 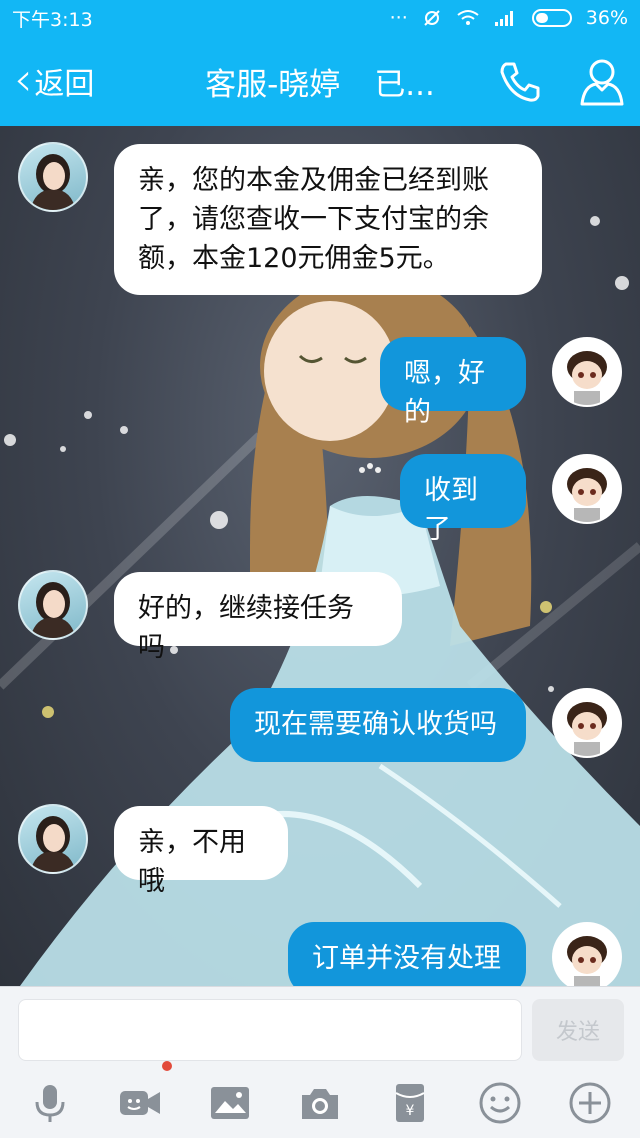 What do you see at coordinates (453, 382) in the screenshot?
I see `message-bubble: 嗯，好的` at bounding box center [453, 382].